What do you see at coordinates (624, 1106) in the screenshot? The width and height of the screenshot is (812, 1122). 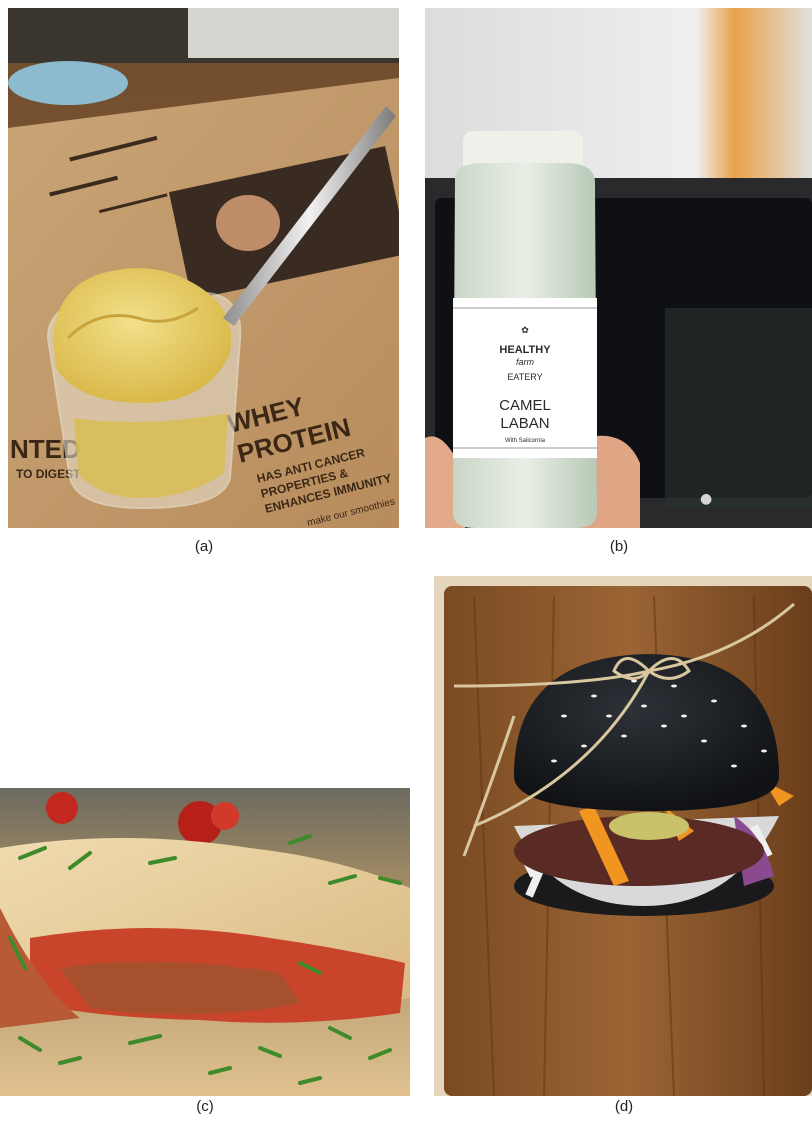 I see `caption-d: (d)` at bounding box center [624, 1106].